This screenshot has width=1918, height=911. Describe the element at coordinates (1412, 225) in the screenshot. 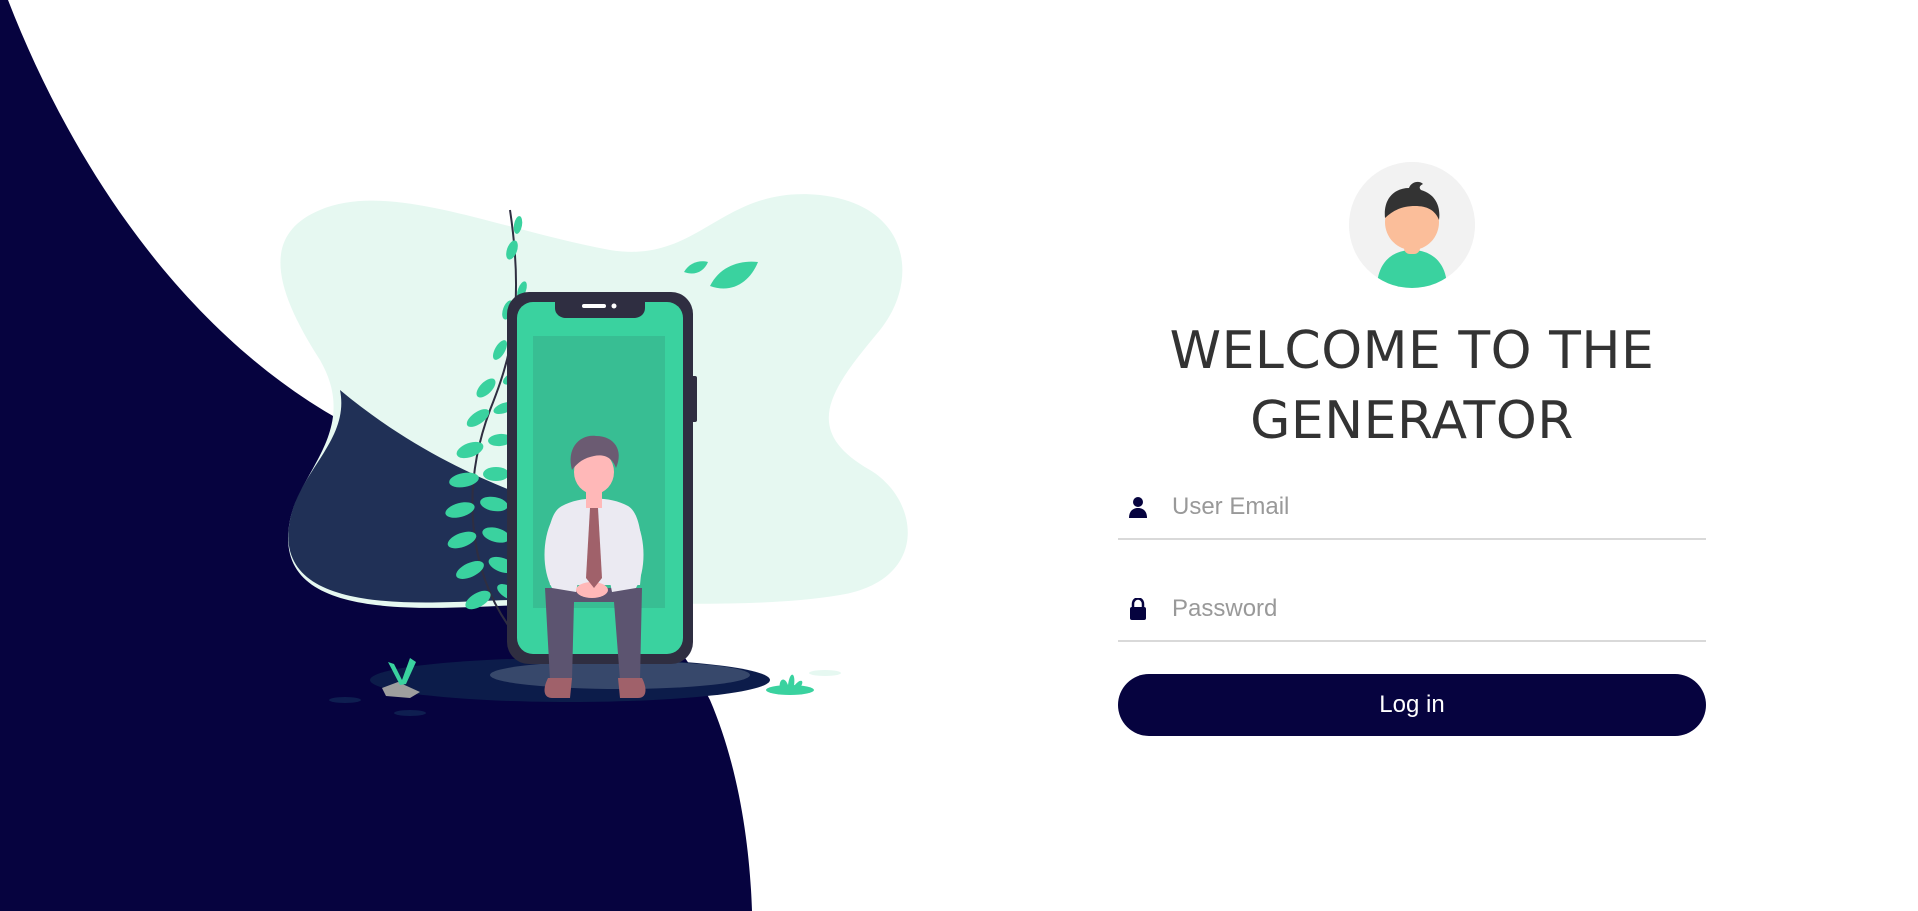

I see `user-avatar` at that location.